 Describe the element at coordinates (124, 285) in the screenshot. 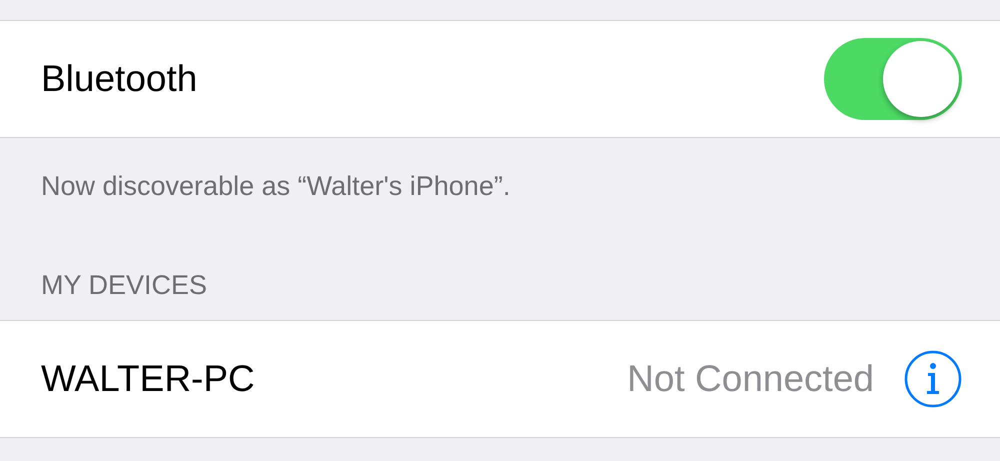

I see `section-header: MY DEVICES` at that location.